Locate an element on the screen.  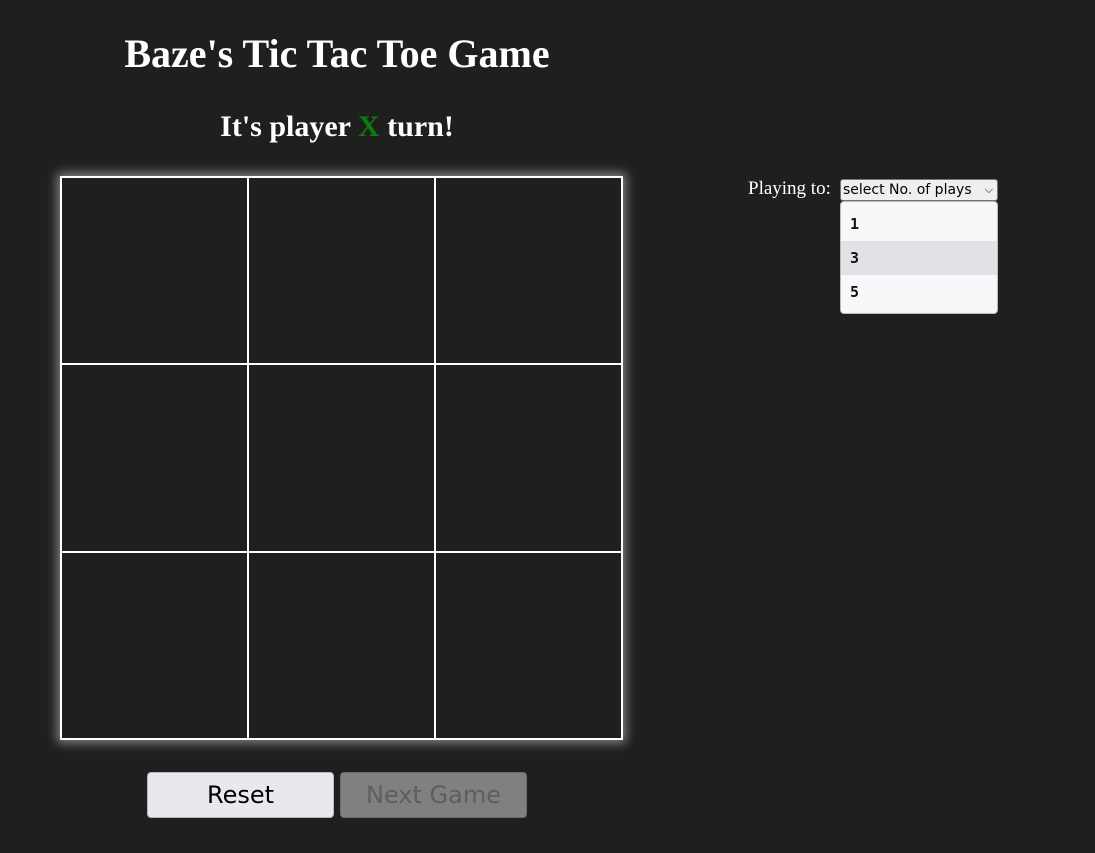
page-title: Baze's Tic Tac Toe Game is located at coordinates (337, 53).